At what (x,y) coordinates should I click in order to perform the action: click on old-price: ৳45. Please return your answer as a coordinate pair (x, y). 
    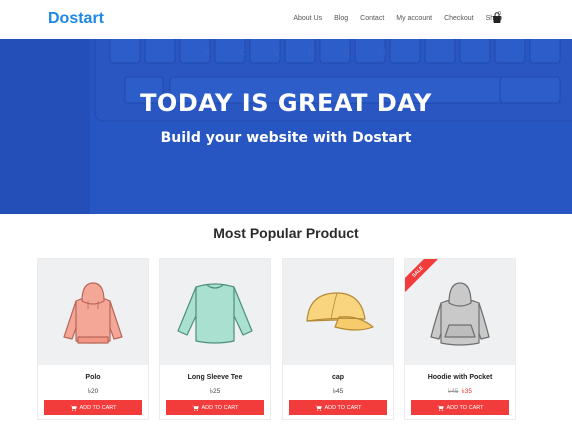
    Looking at the image, I should click on (453, 391).